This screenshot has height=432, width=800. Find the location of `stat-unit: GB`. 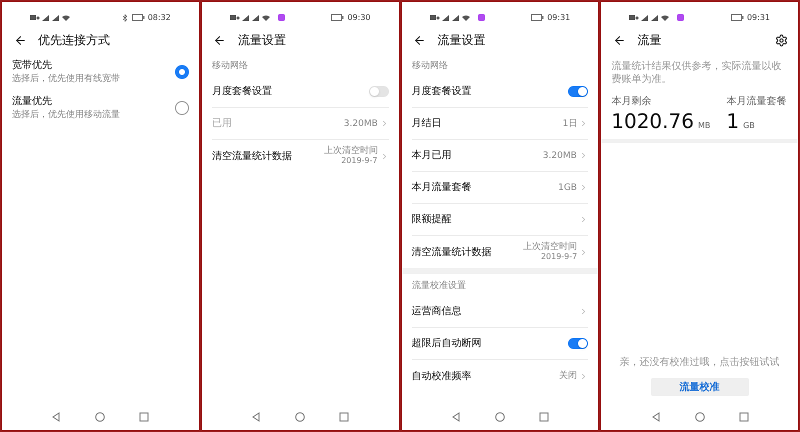

stat-unit: GB is located at coordinates (749, 126).